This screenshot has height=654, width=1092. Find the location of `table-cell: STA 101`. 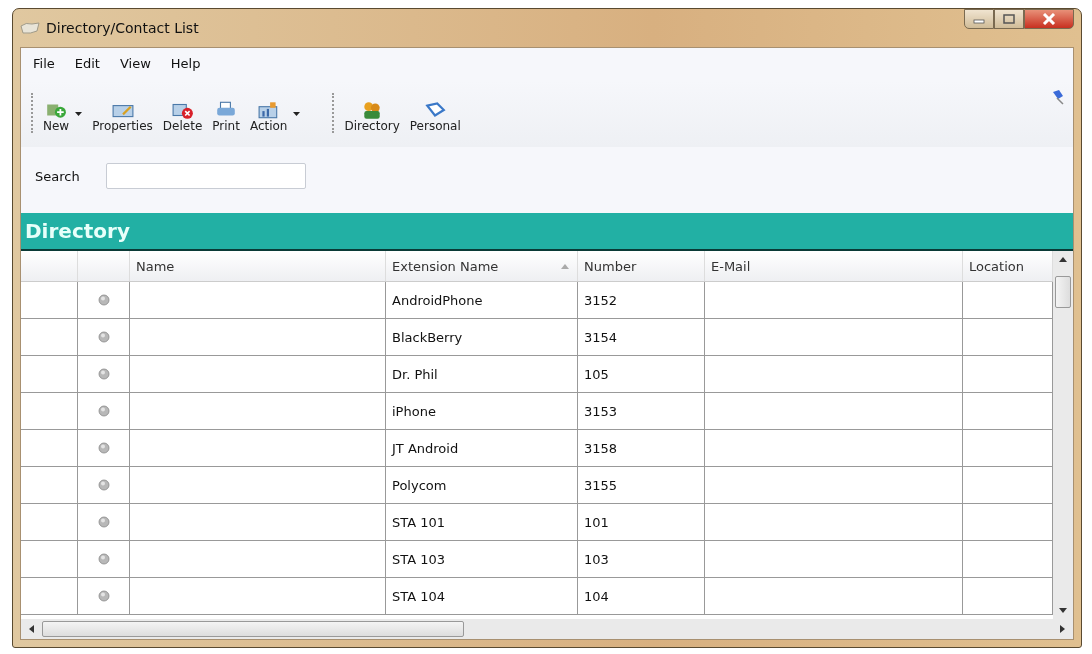

table-cell: STA 101 is located at coordinates (482, 522).